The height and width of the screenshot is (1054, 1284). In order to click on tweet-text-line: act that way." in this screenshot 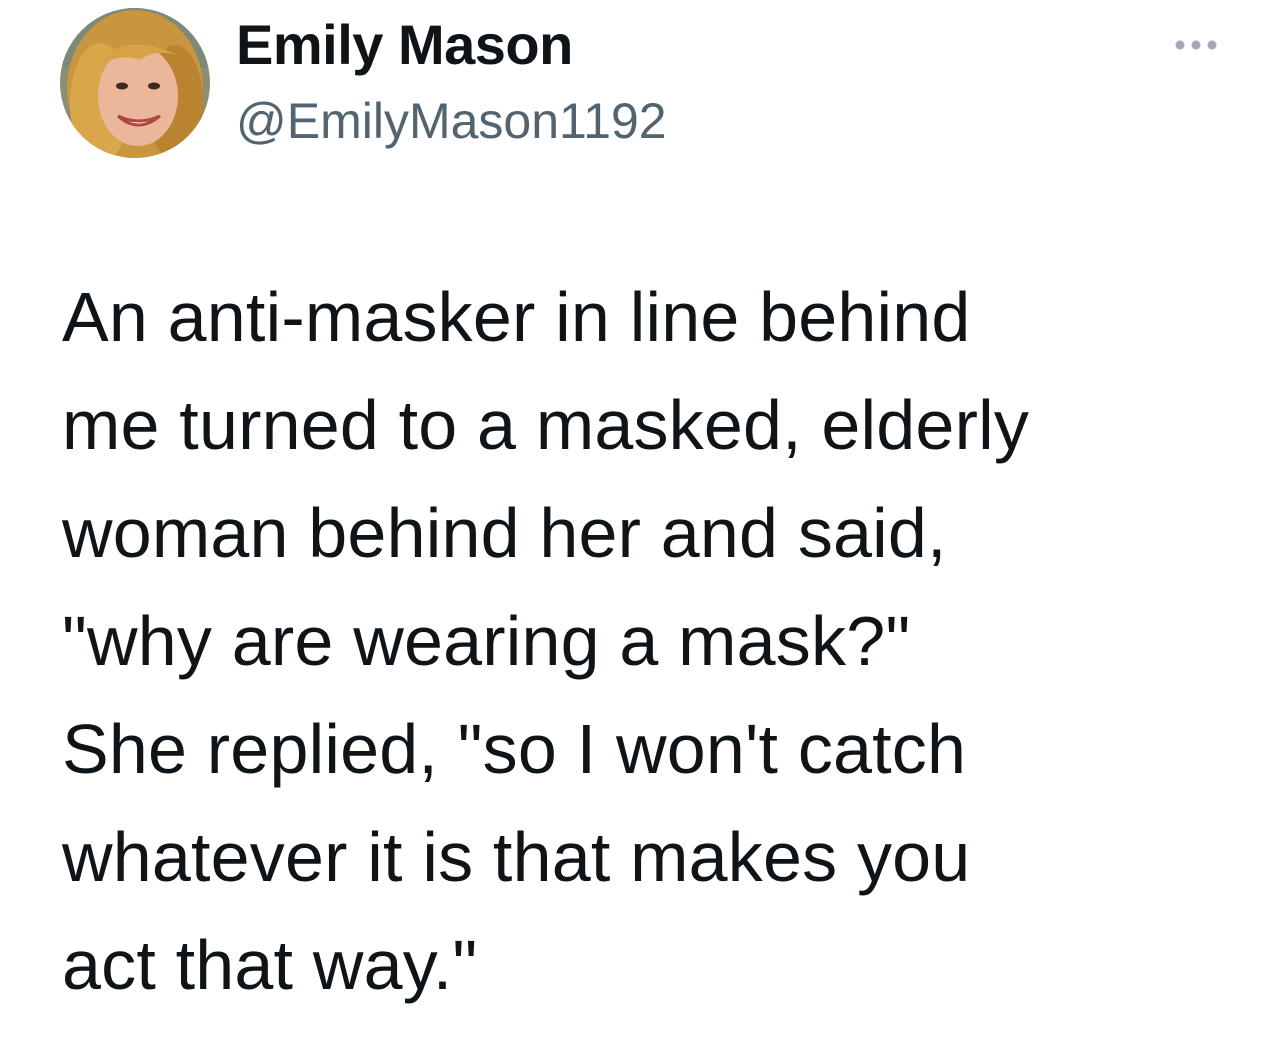, I will do `click(270, 965)`.